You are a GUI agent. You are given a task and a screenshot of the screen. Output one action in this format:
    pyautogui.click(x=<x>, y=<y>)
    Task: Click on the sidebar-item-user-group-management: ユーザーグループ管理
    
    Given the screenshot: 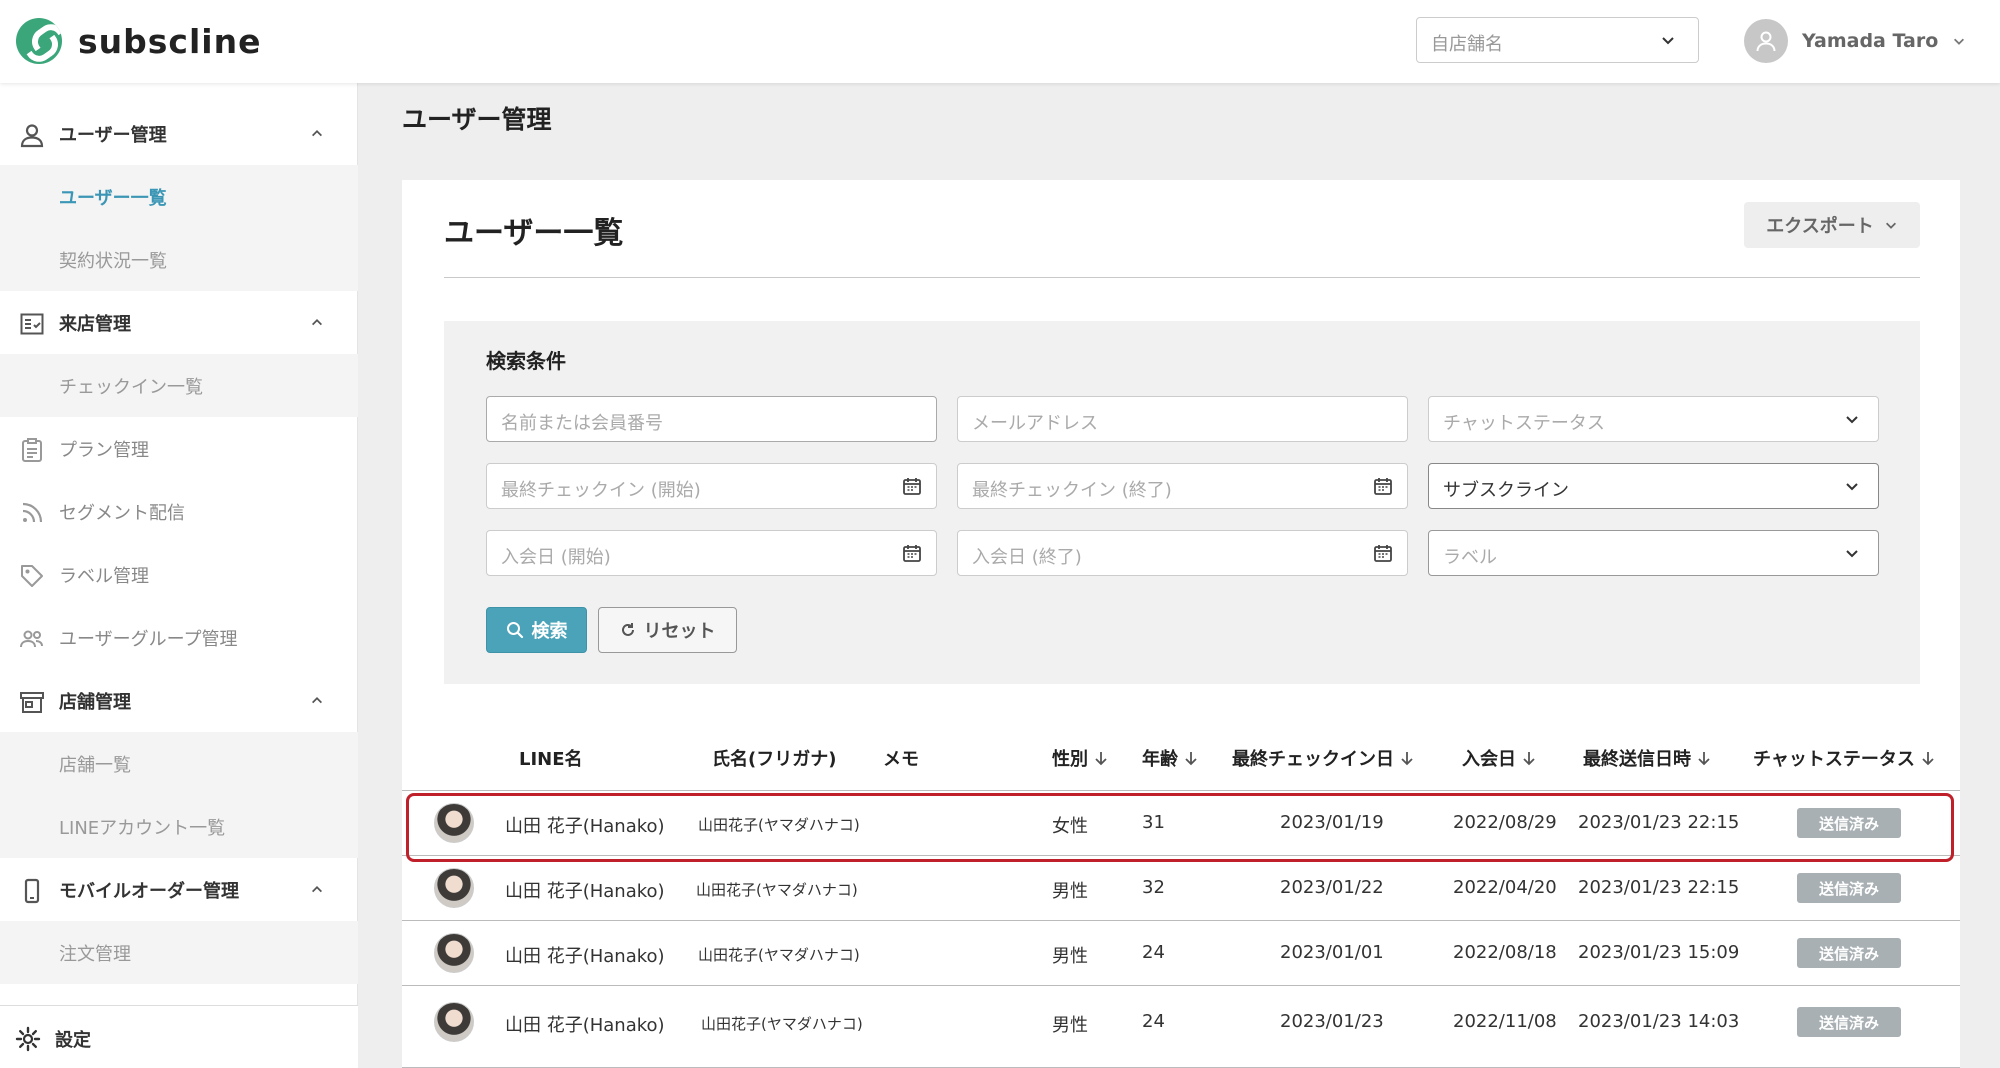 What is the action you would take?
    pyautogui.click(x=179, y=637)
    